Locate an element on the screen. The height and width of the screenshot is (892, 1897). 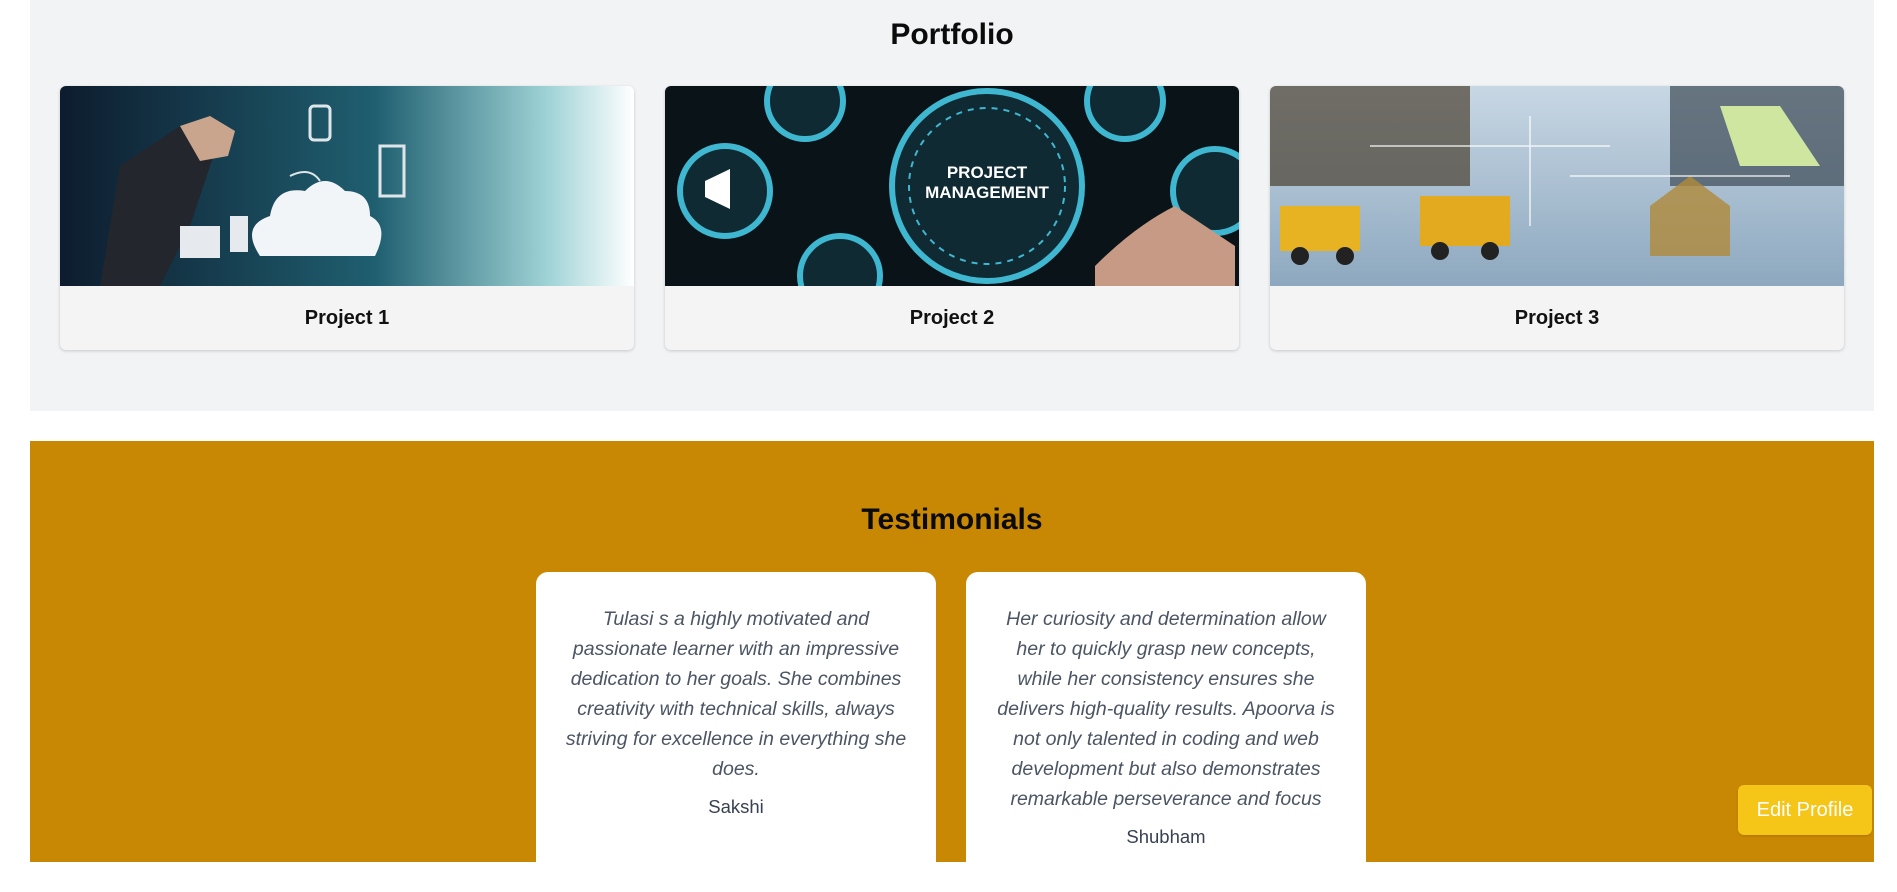
project-3-title: Project 3 is located at coordinates (1557, 317).